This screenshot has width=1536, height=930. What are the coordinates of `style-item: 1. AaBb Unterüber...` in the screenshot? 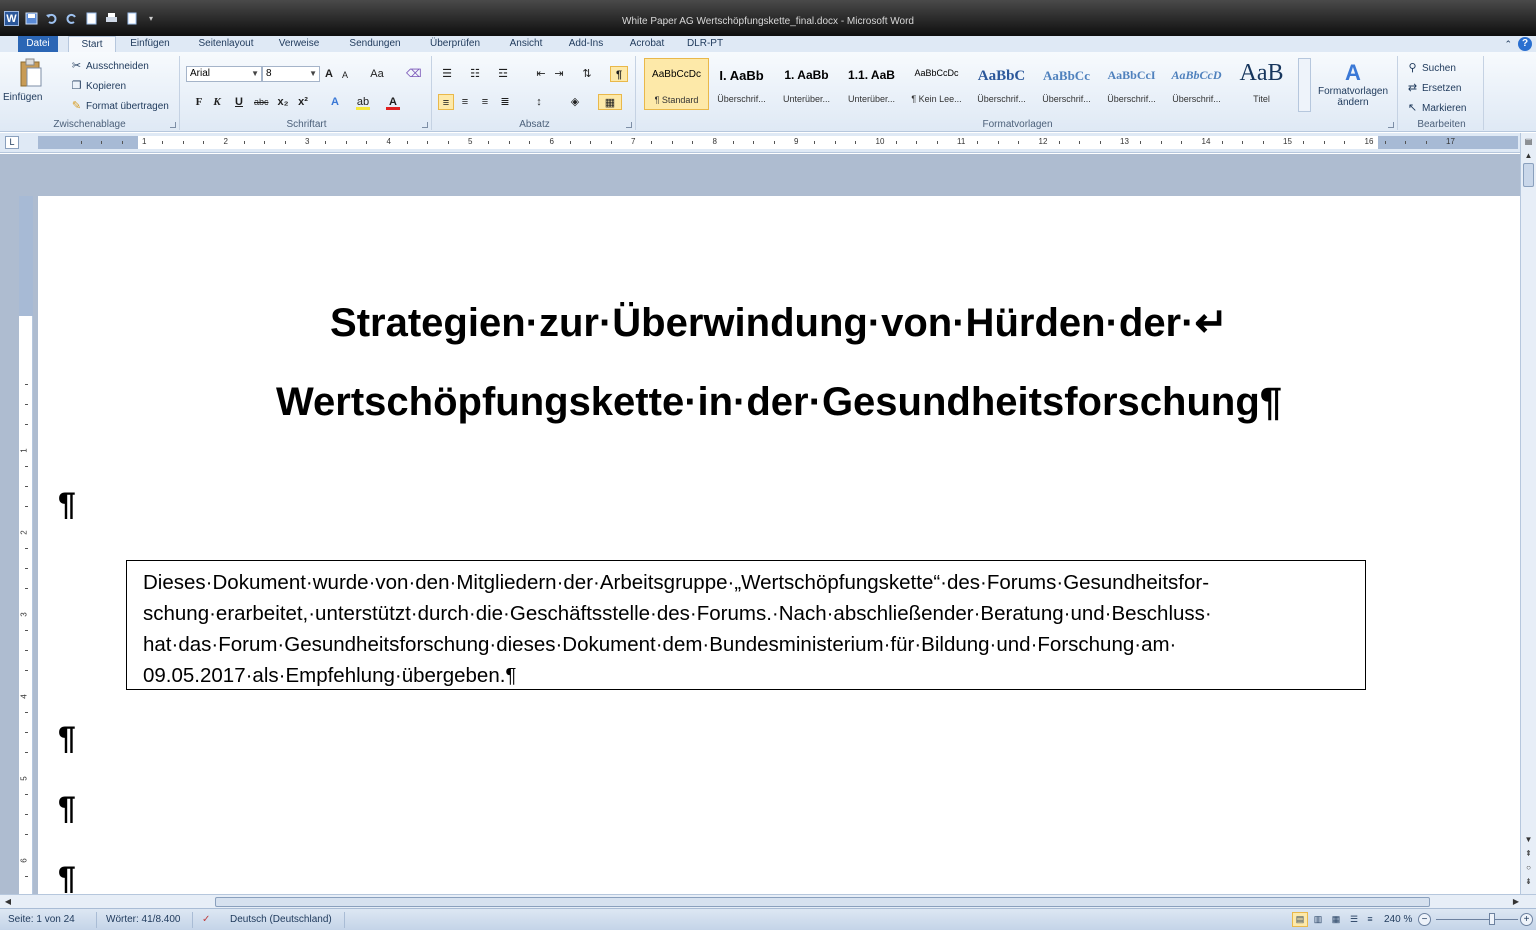 It's located at (806, 84).